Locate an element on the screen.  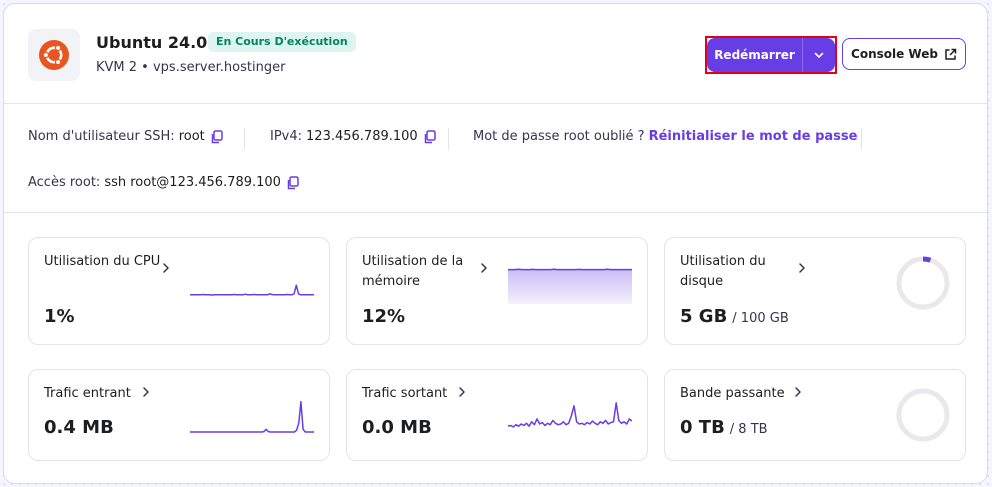
metric-label: Bande passante is located at coordinates (732, 393).